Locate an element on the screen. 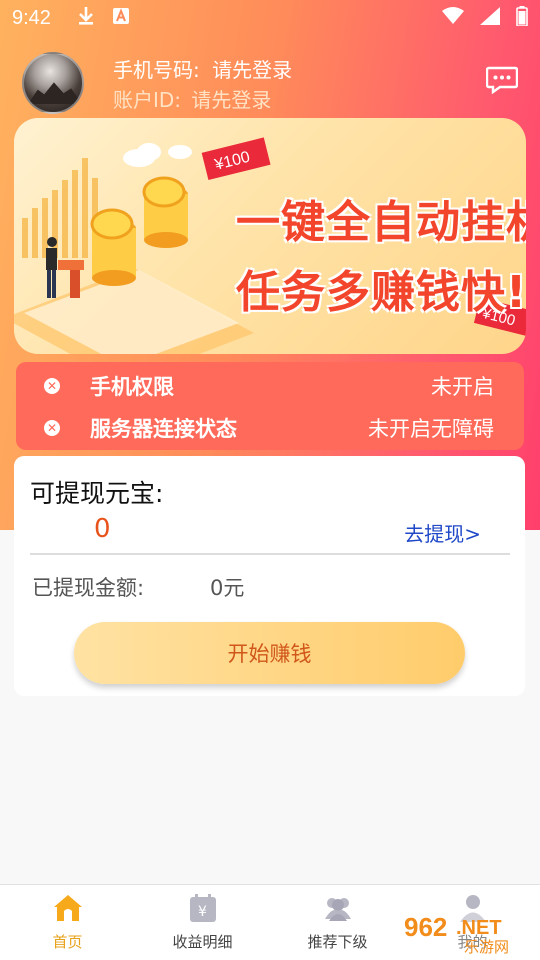 This screenshot has height=960, width=540. withdraw-title: 可提现元宝: is located at coordinates (97, 493).